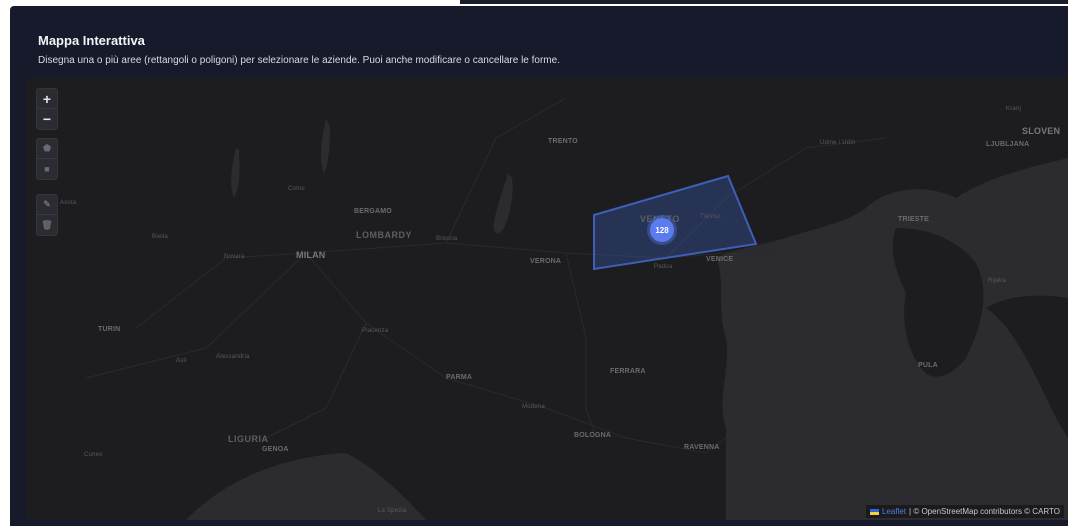 This screenshot has height=526, width=1068. I want to click on rectangle-icon: ■, so click(47, 169).